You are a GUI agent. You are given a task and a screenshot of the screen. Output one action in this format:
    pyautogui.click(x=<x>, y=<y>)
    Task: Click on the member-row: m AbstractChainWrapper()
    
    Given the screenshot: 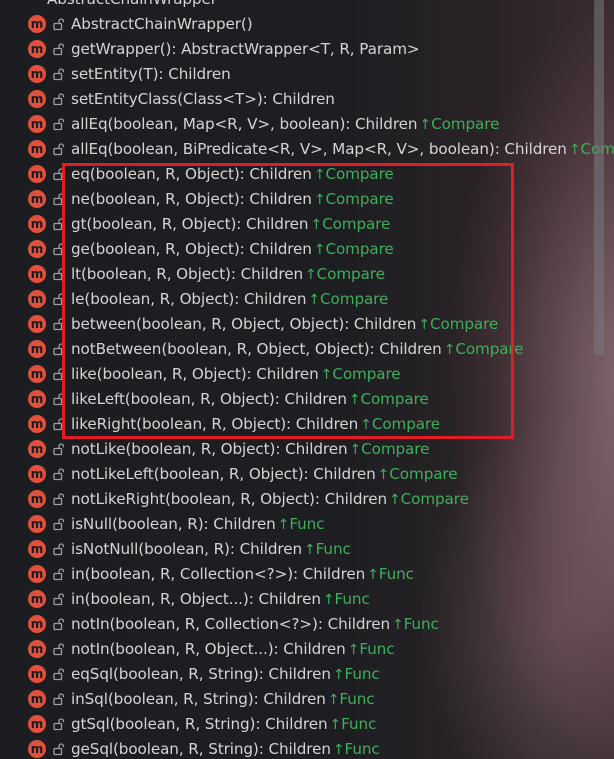 What is the action you would take?
    pyautogui.click(x=307, y=24)
    